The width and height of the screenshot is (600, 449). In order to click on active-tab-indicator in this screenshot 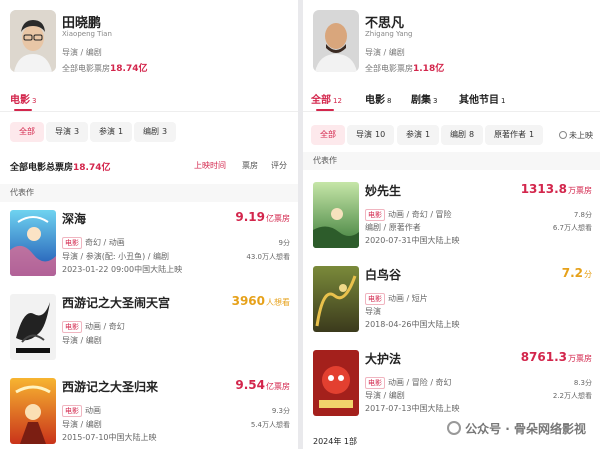, I will do `click(325, 110)`.